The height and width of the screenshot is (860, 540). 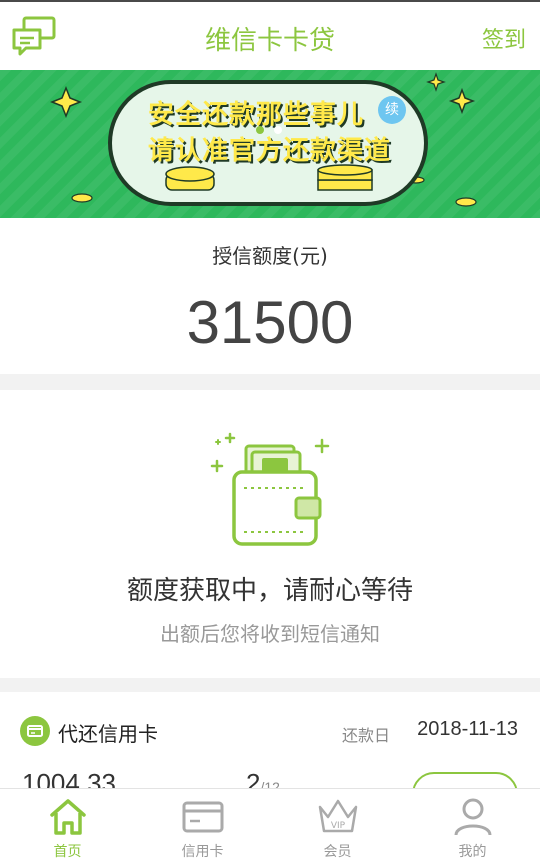 I want to click on home-icon, so click(x=68, y=817).